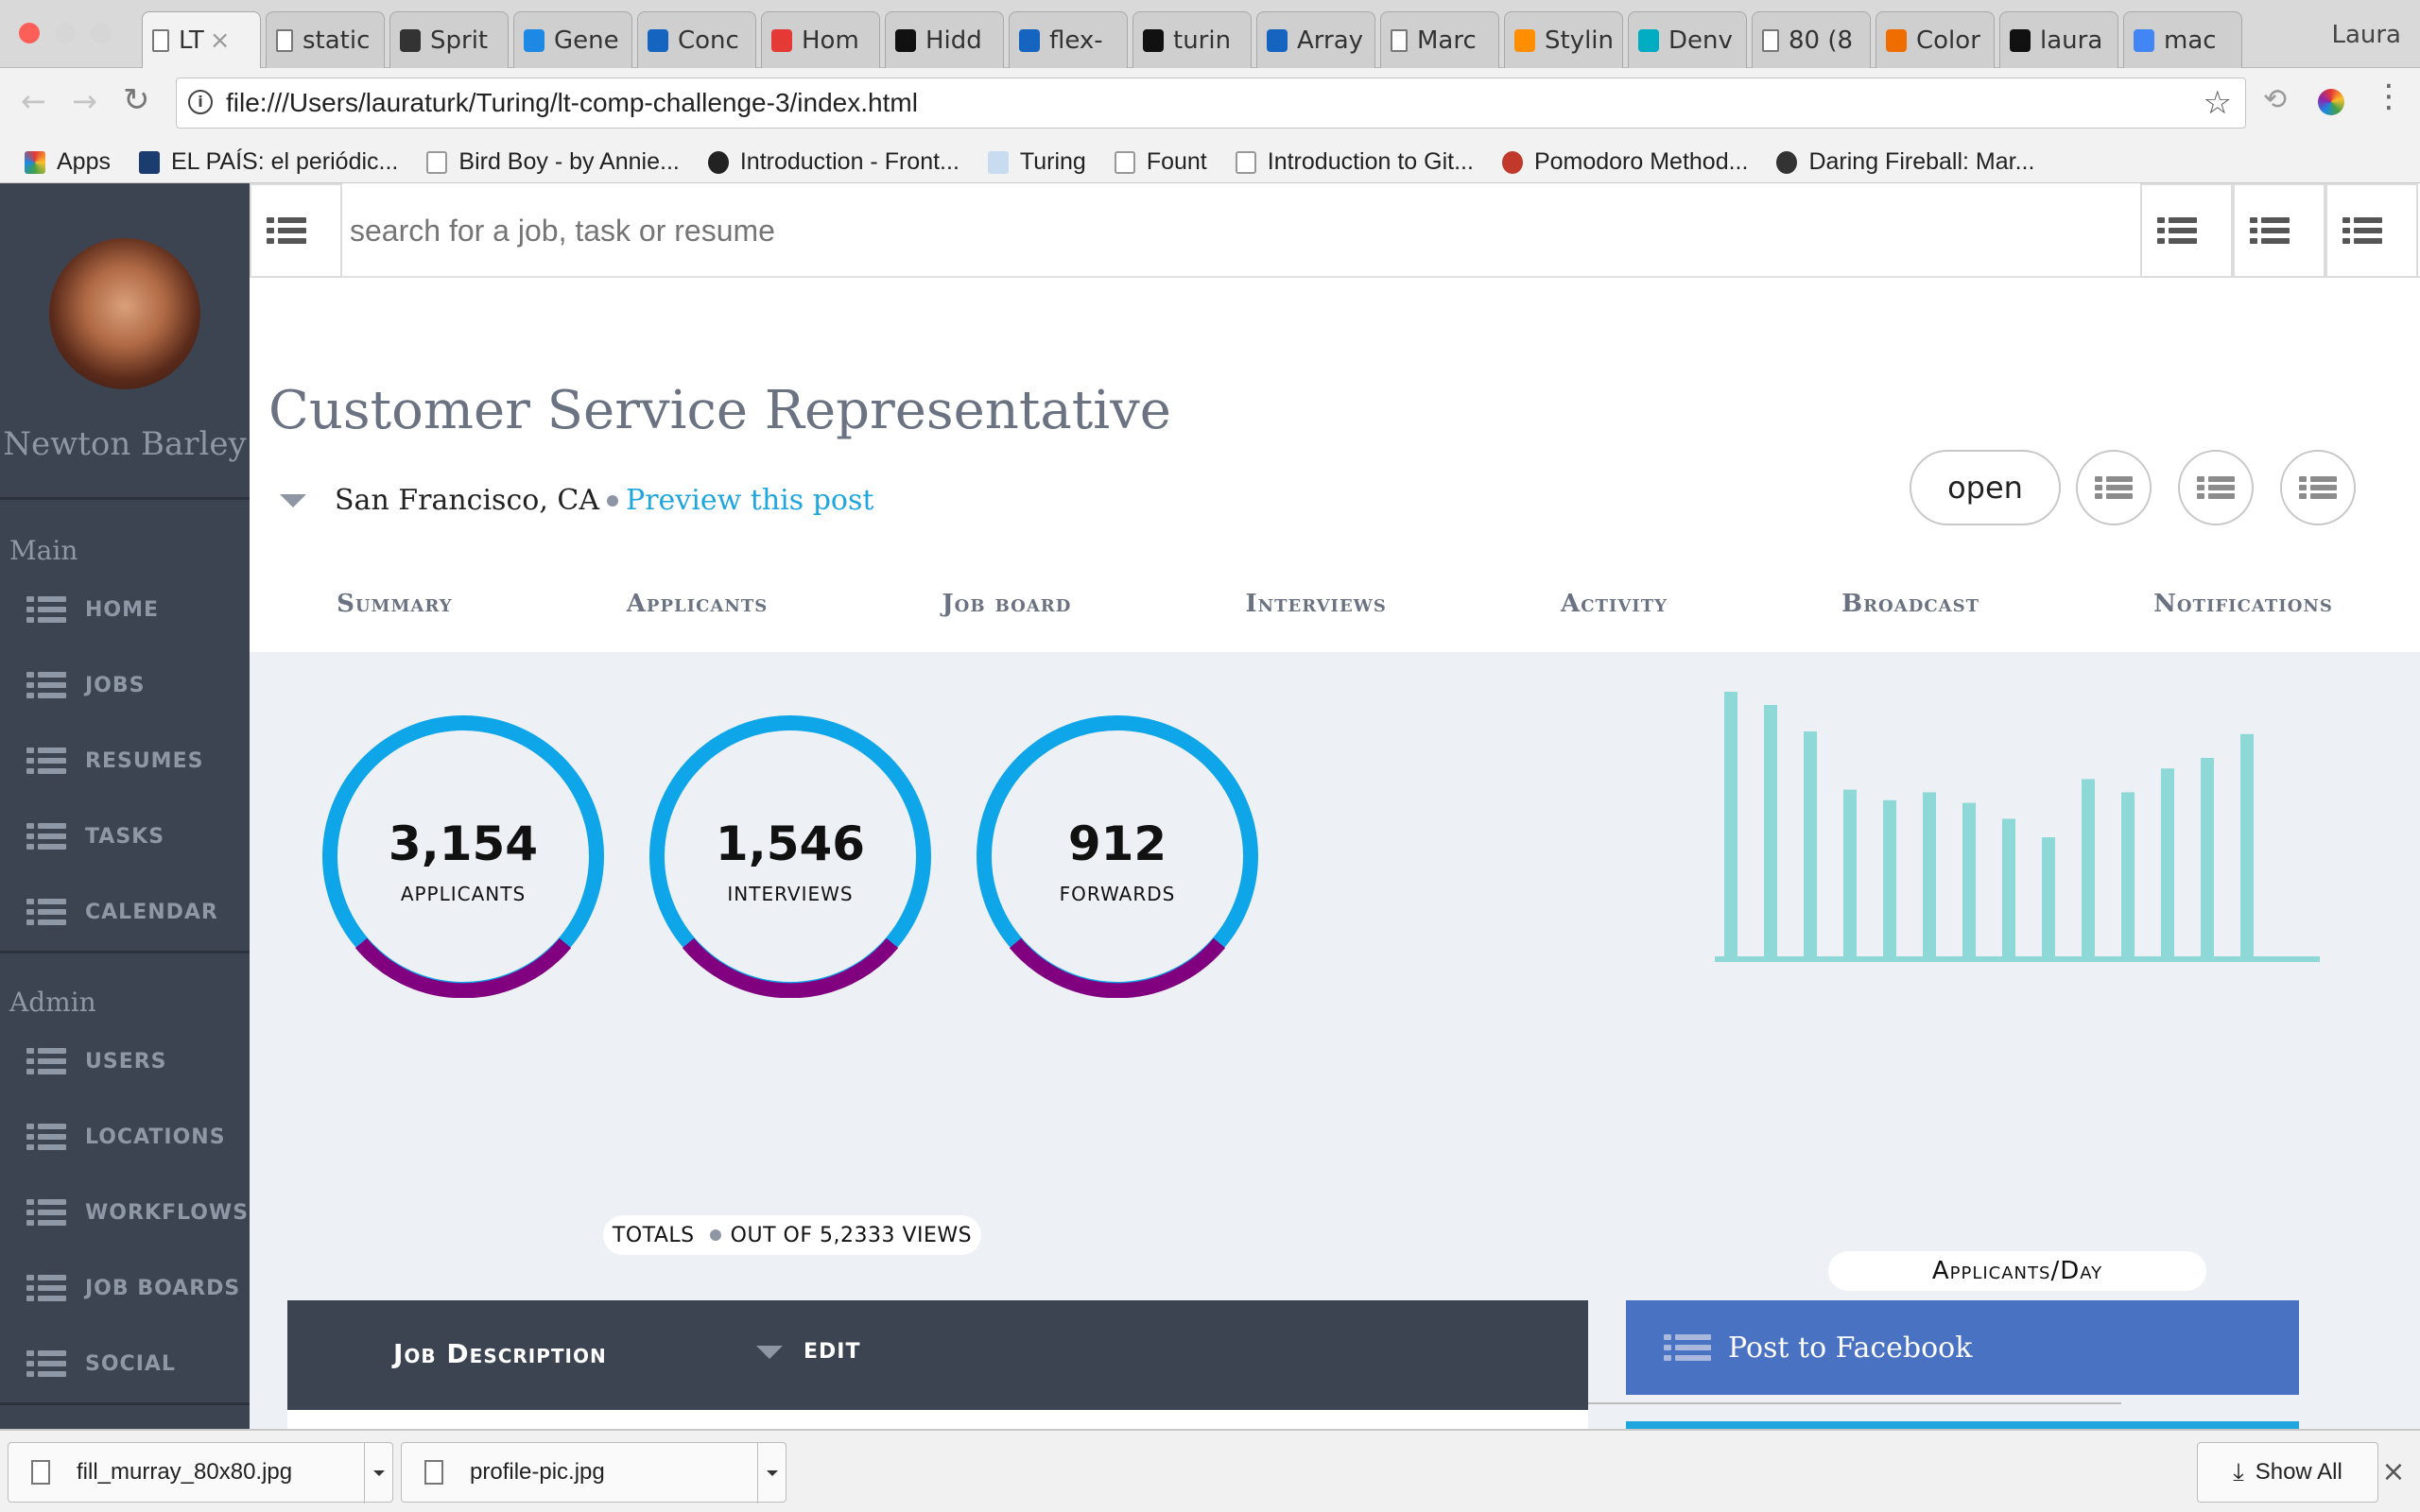 Image resolution: width=2420 pixels, height=1512 pixels. What do you see at coordinates (137, 1212) in the screenshot?
I see `sidebar-item-workflows: WORKFLOWS` at bounding box center [137, 1212].